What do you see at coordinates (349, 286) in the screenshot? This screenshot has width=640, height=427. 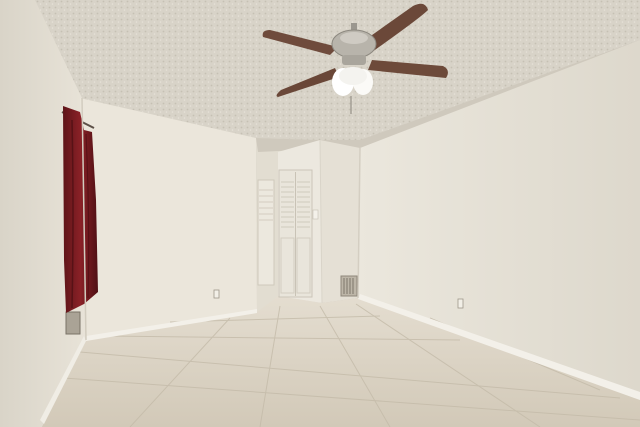 I see `air-vent` at bounding box center [349, 286].